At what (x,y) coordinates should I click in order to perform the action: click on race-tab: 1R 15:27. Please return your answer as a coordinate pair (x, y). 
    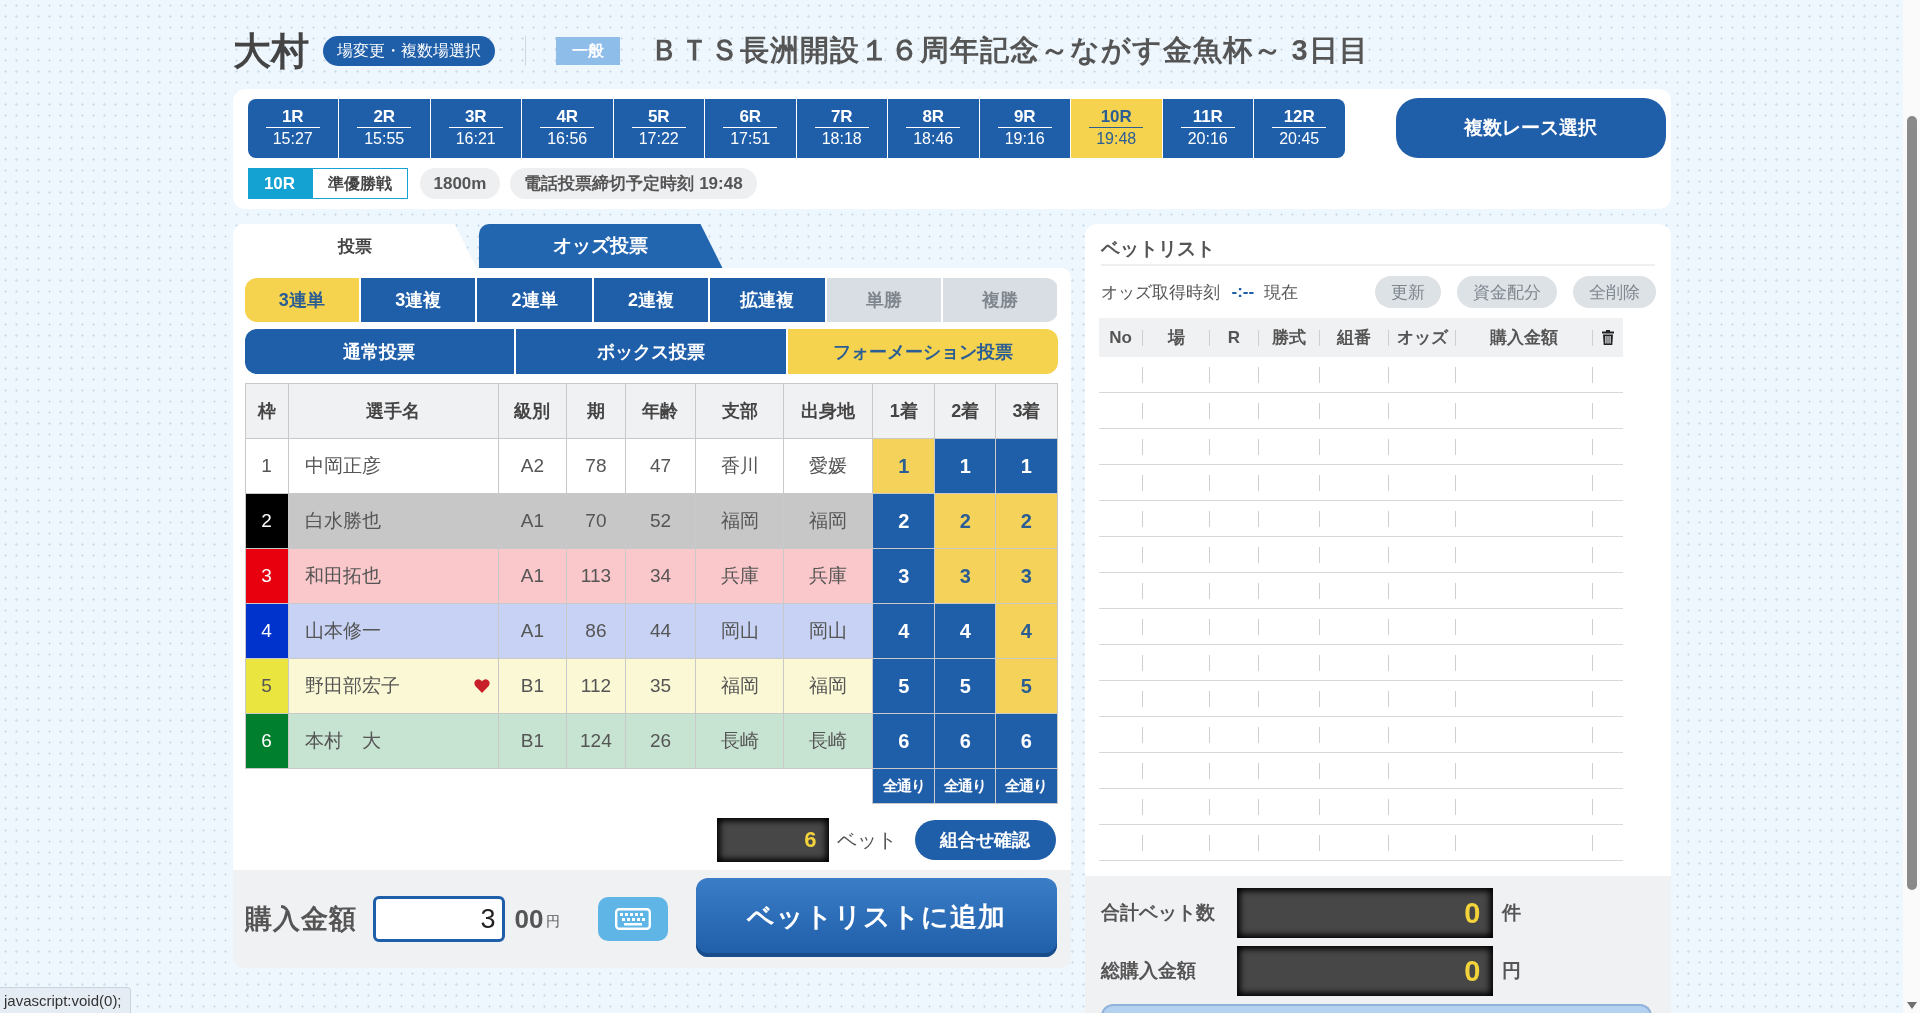
    Looking at the image, I should click on (292, 128).